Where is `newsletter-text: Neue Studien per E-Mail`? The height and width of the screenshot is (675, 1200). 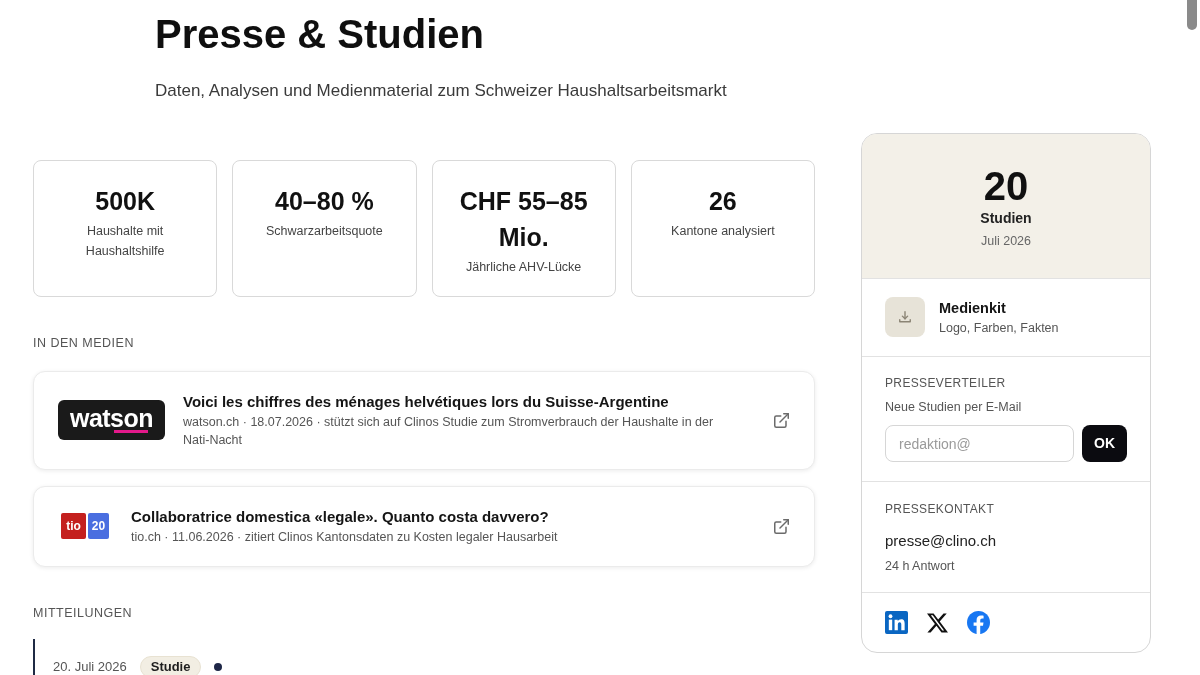 newsletter-text: Neue Studien per E-Mail is located at coordinates (953, 407).